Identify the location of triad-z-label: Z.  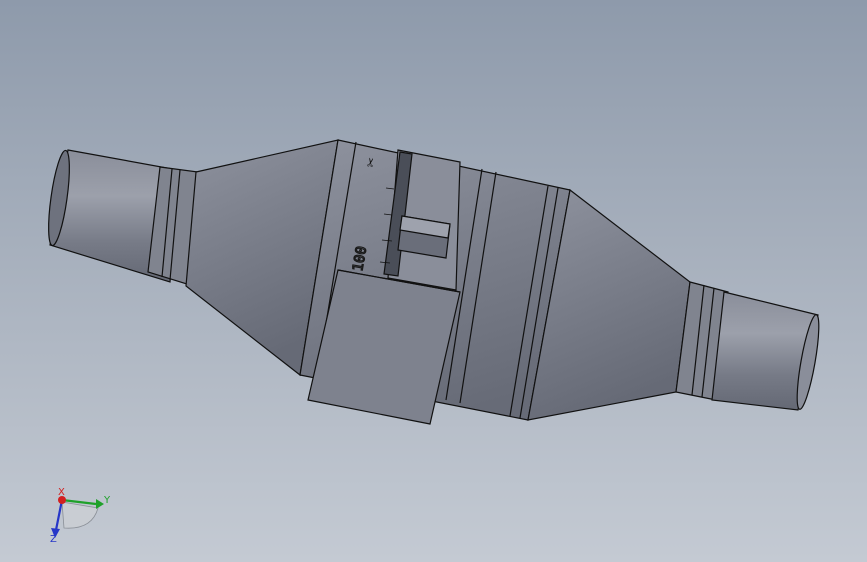
(53, 539).